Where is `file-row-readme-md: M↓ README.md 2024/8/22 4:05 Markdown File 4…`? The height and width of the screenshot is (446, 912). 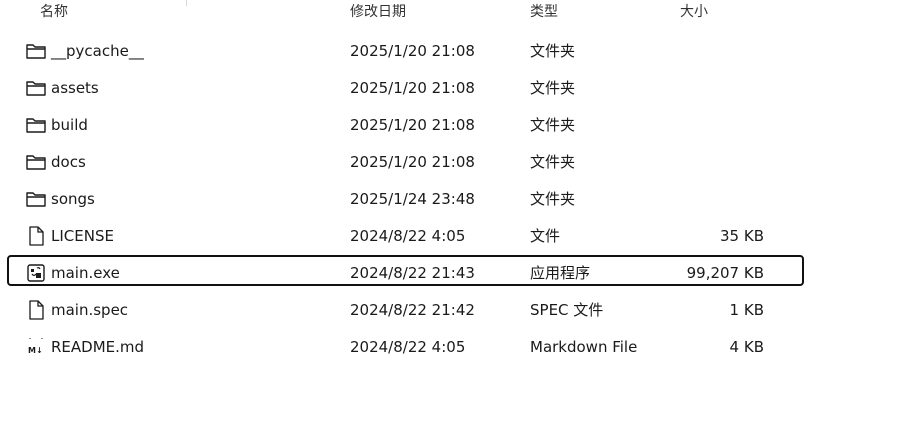
file-row-readme-md: M↓ README.md 2024/8/22 4:05 Markdown File 4… is located at coordinates (456, 346).